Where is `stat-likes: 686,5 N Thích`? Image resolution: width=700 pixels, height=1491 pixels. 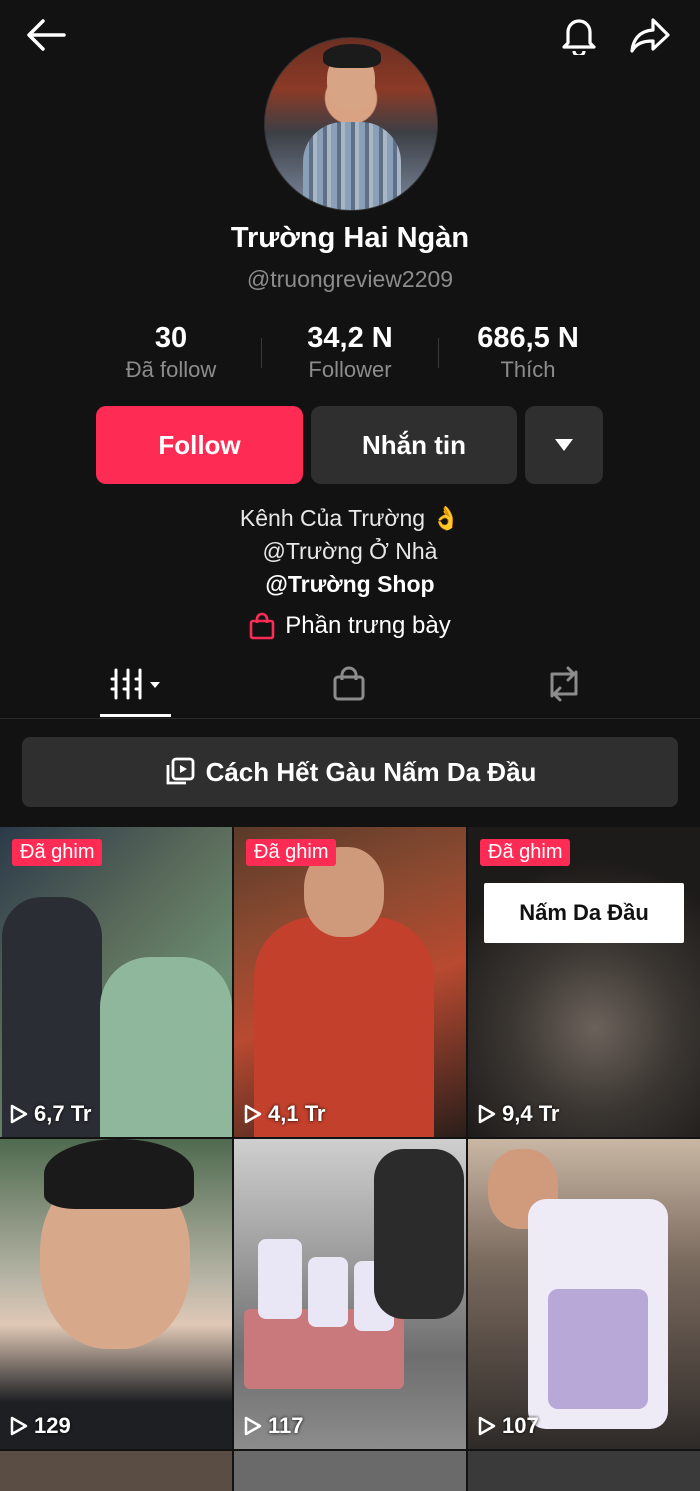 stat-likes: 686,5 N Thích is located at coordinates (528, 352).